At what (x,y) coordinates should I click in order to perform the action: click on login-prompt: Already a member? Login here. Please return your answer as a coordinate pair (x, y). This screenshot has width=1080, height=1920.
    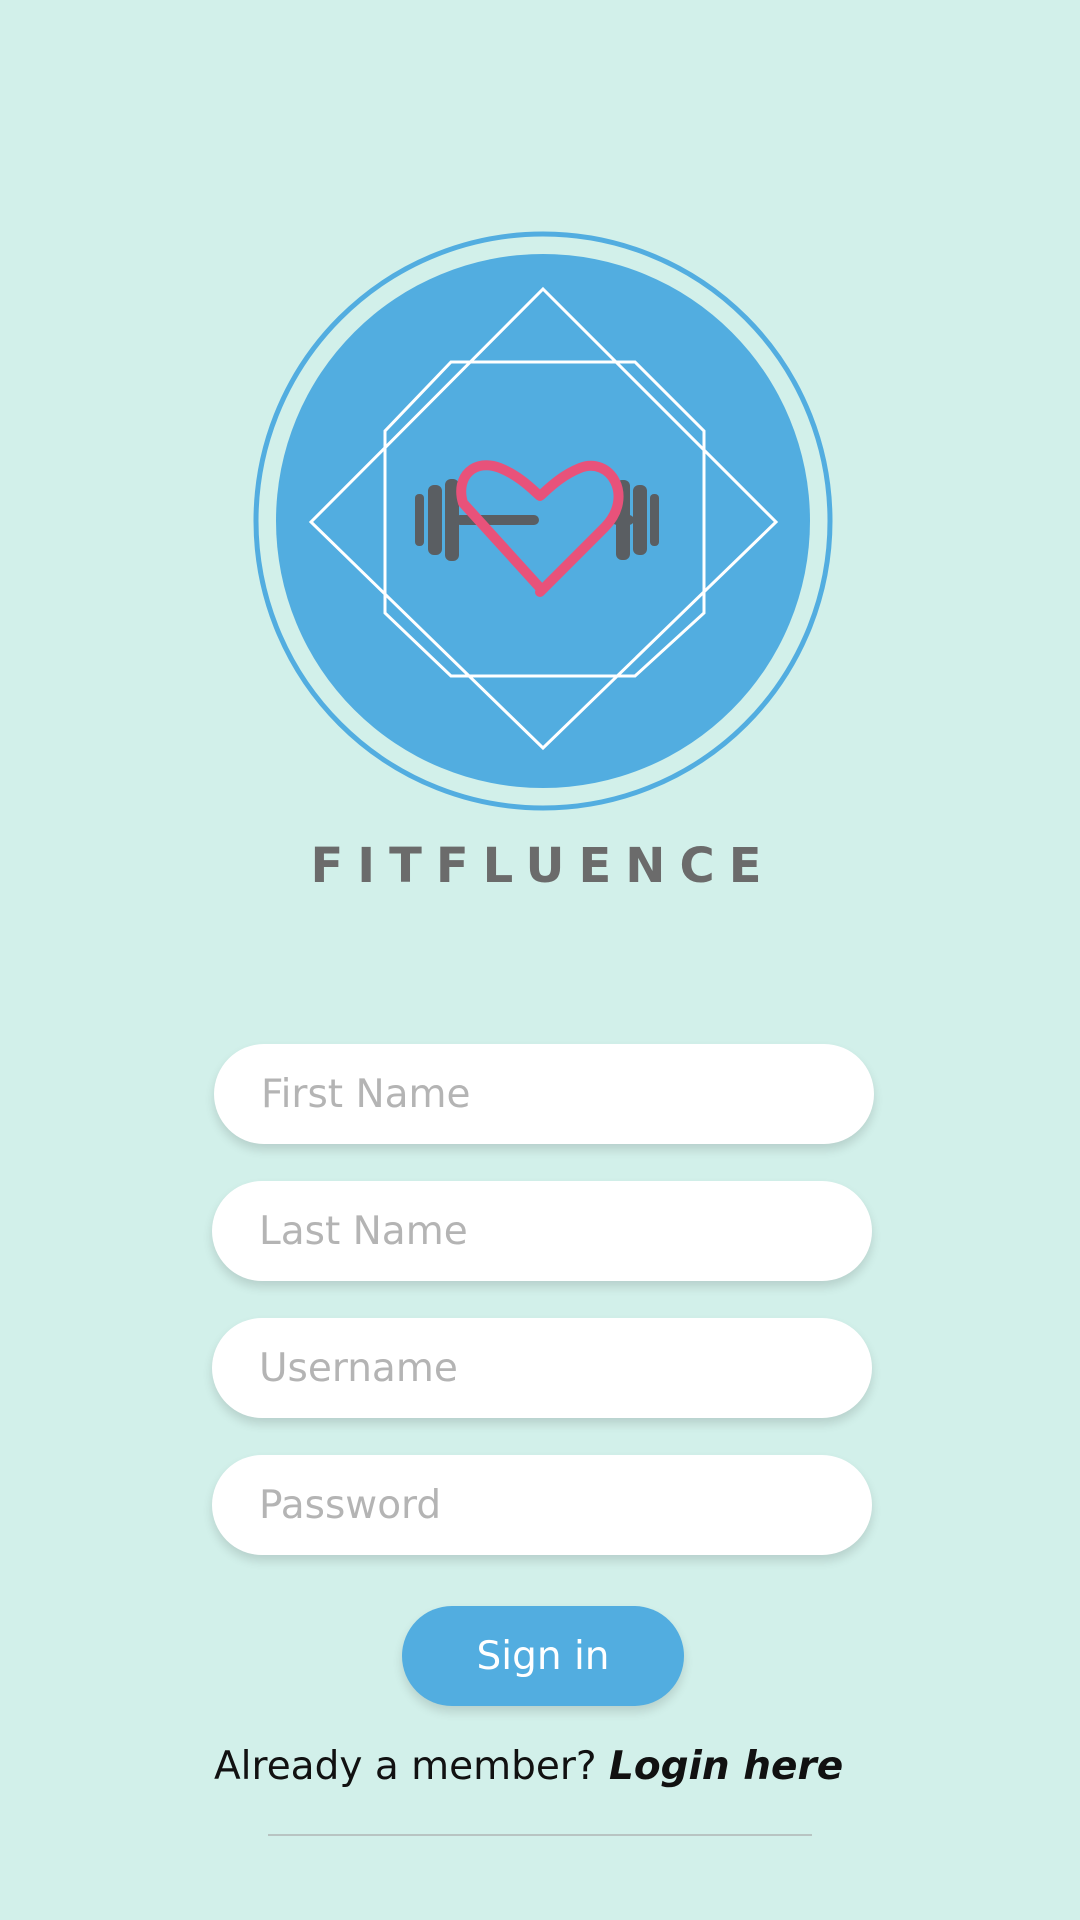
    Looking at the image, I should click on (564, 1766).